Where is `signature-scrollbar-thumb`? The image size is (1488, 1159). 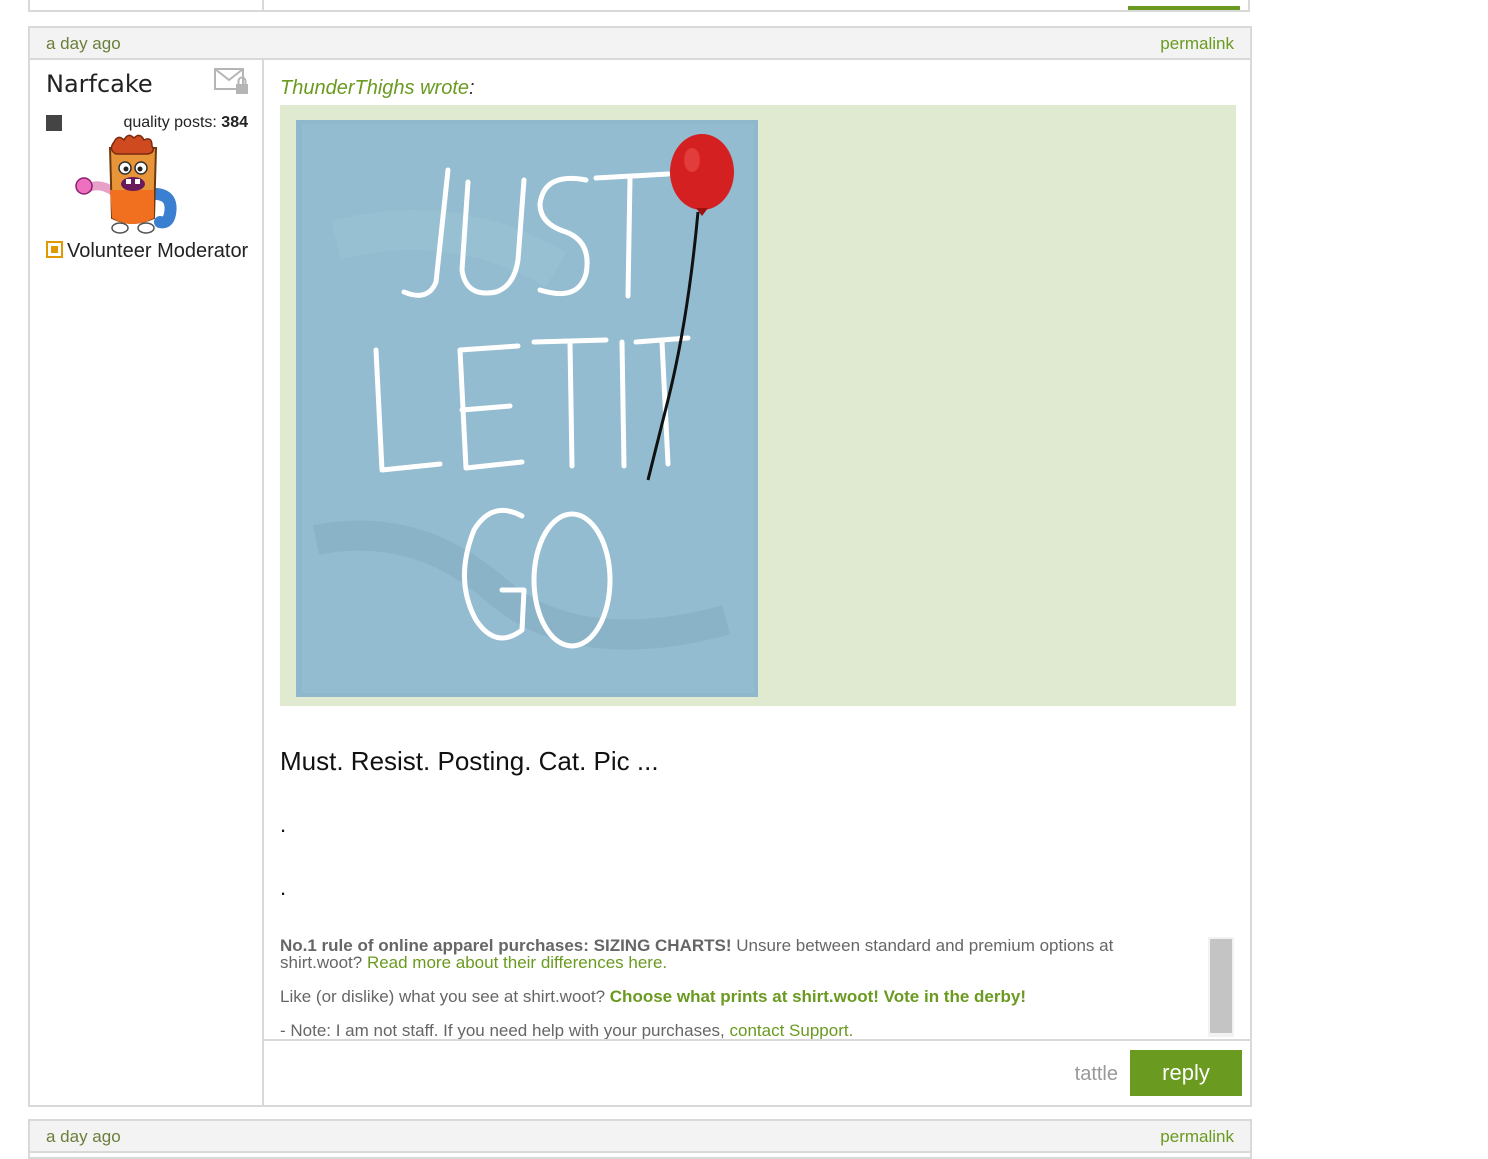 signature-scrollbar-thumb is located at coordinates (1221, 986).